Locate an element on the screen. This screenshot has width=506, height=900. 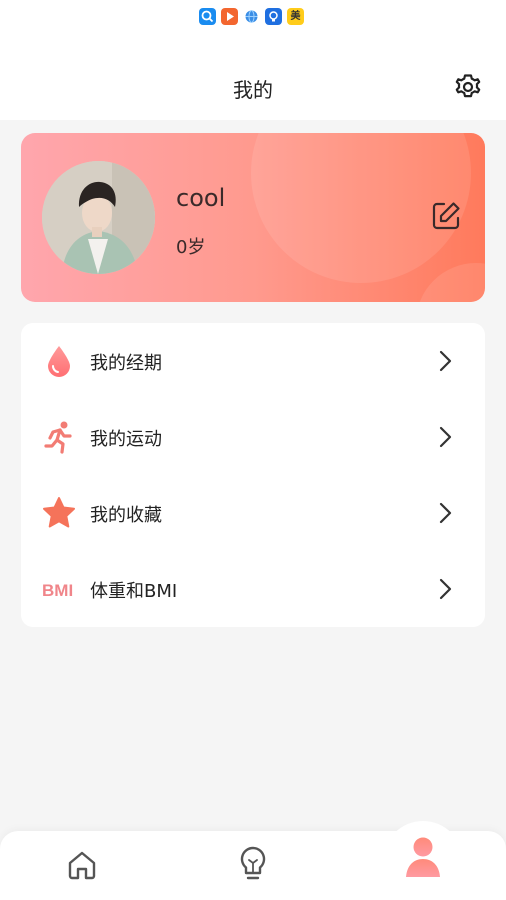
nav-item-mine is located at coordinates (423, 865).